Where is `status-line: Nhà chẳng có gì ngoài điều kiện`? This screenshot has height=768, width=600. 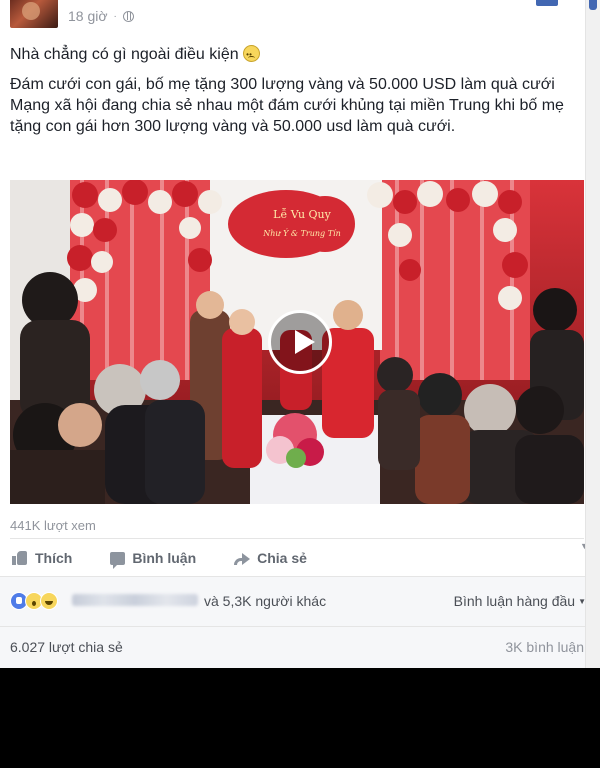 status-line: Nhà chẳng có gì ngoài điều kiện is located at coordinates (124, 54).